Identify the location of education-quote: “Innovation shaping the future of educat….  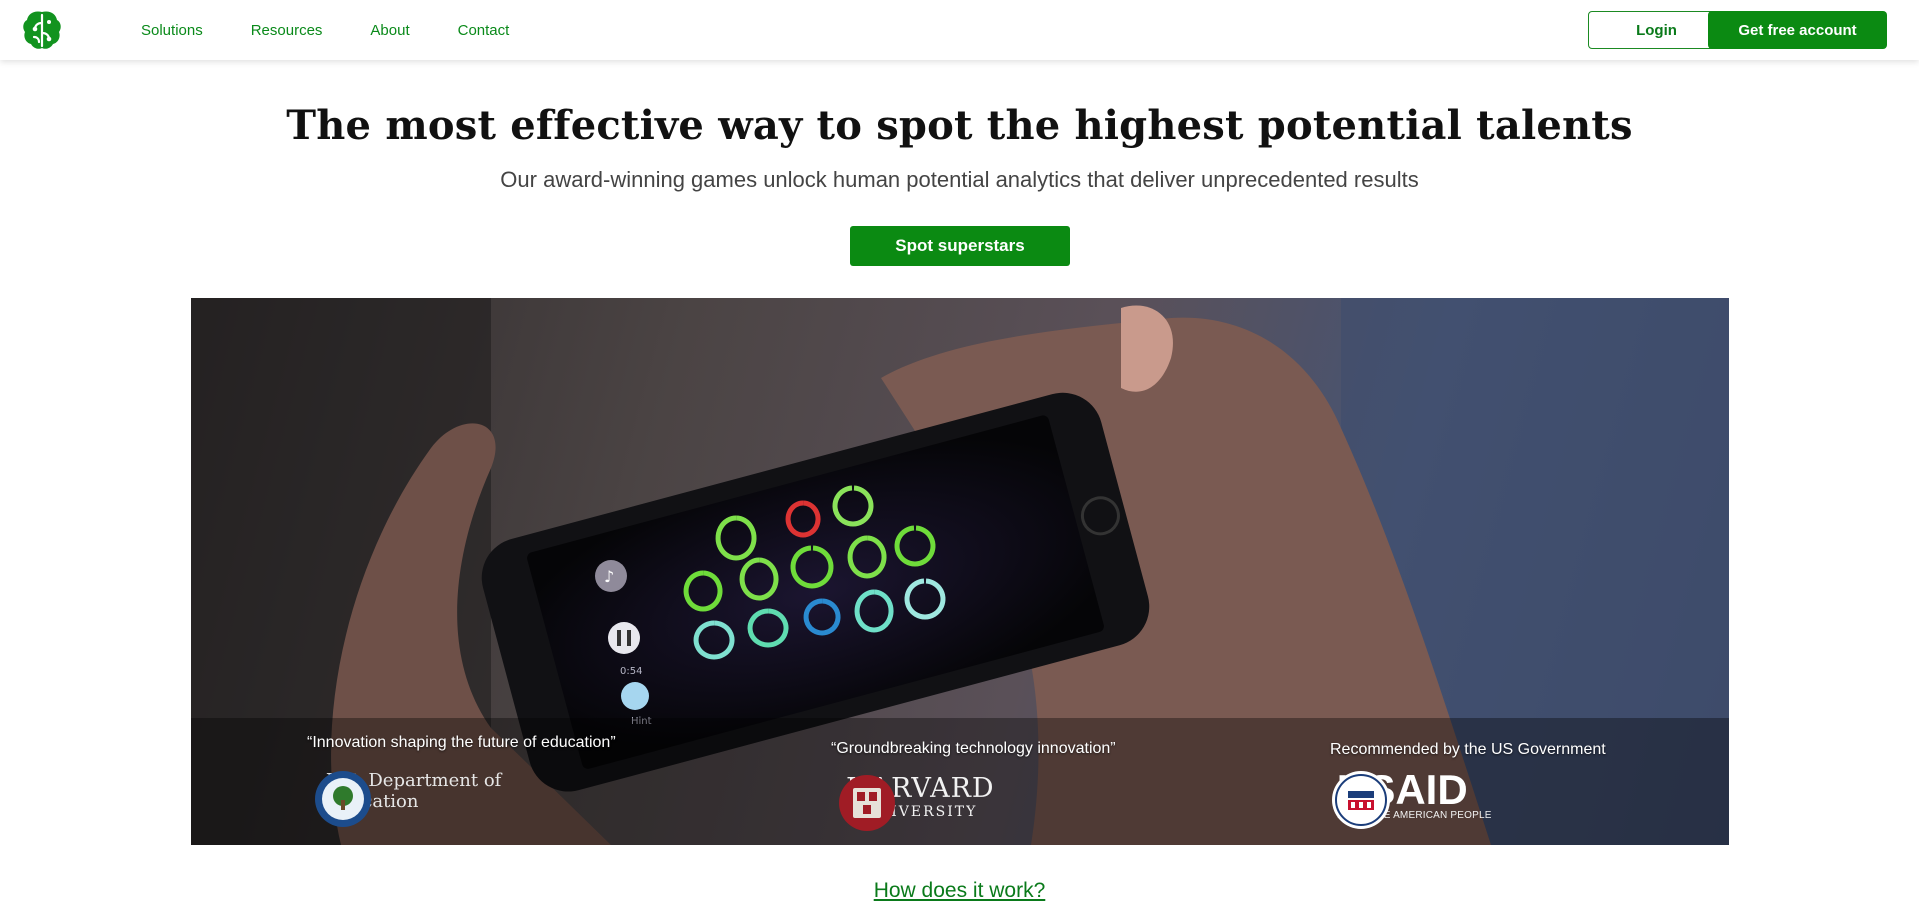
(461, 742).